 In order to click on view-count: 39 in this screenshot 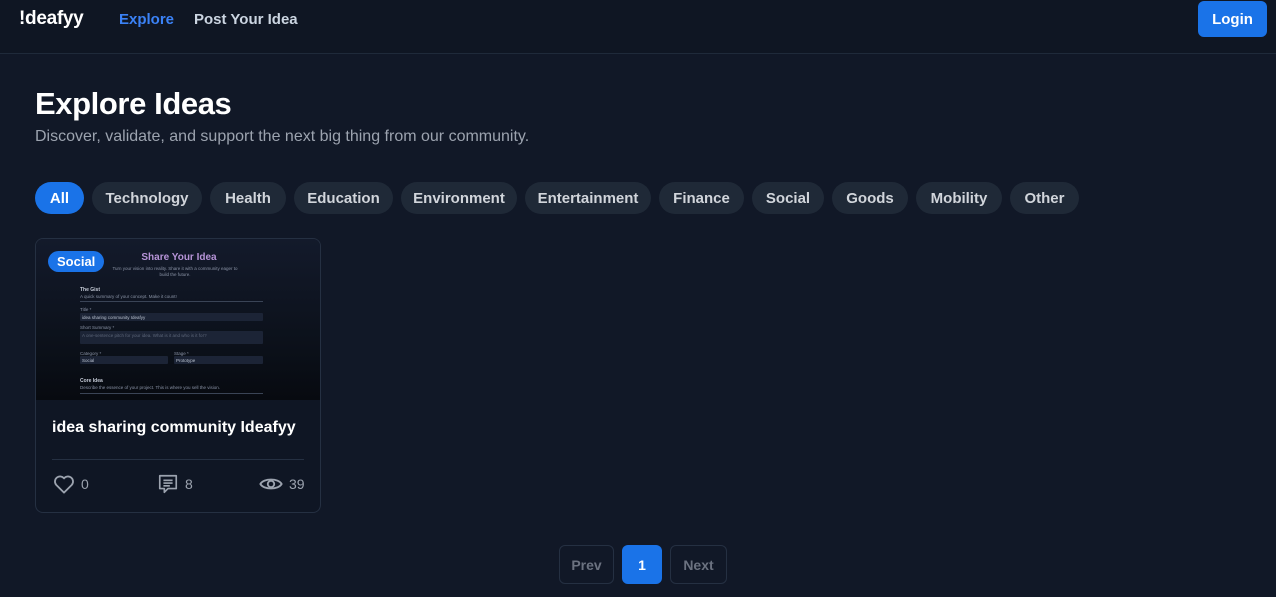, I will do `click(297, 484)`.